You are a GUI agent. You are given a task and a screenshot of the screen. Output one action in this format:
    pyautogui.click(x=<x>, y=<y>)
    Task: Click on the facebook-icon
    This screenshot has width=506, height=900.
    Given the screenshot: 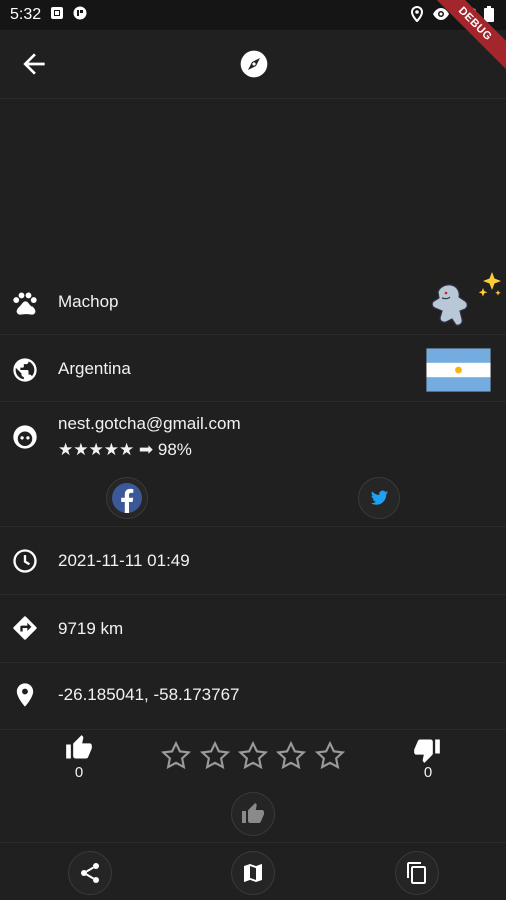 What is the action you would take?
    pyautogui.click(x=127, y=498)
    